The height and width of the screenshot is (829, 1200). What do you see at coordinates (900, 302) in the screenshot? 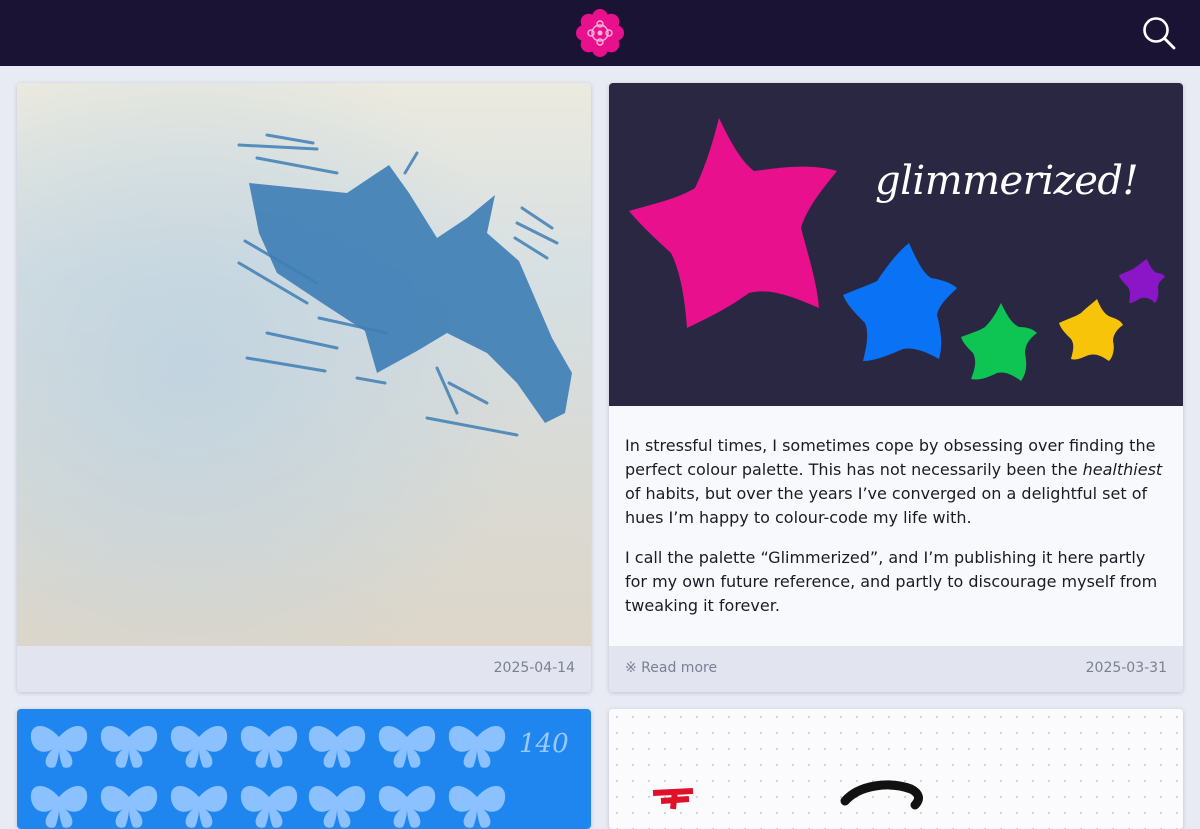
I see `star-blue` at bounding box center [900, 302].